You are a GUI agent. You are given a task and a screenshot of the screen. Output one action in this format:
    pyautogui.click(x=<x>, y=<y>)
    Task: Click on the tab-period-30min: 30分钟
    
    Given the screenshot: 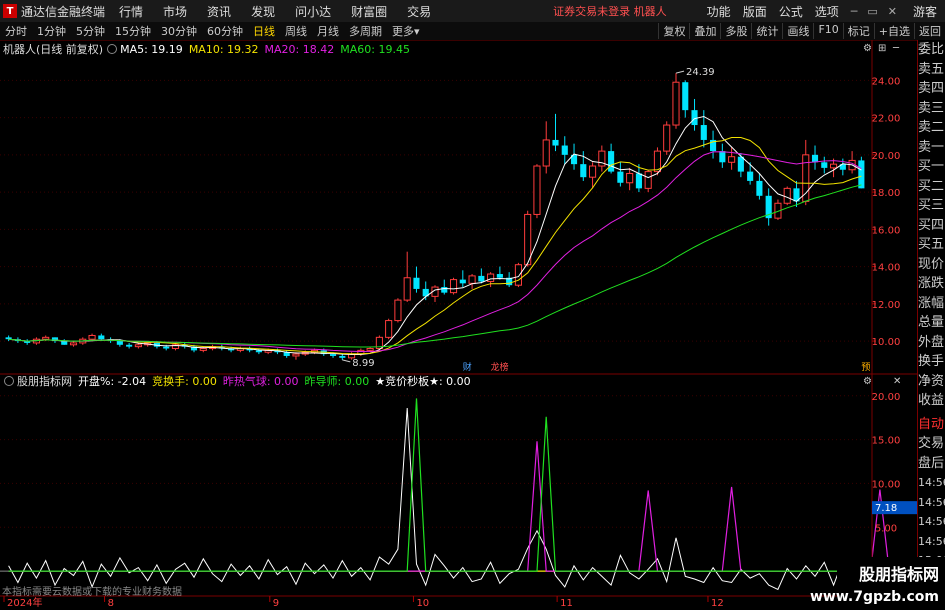 What is the action you would take?
    pyautogui.click(x=179, y=31)
    